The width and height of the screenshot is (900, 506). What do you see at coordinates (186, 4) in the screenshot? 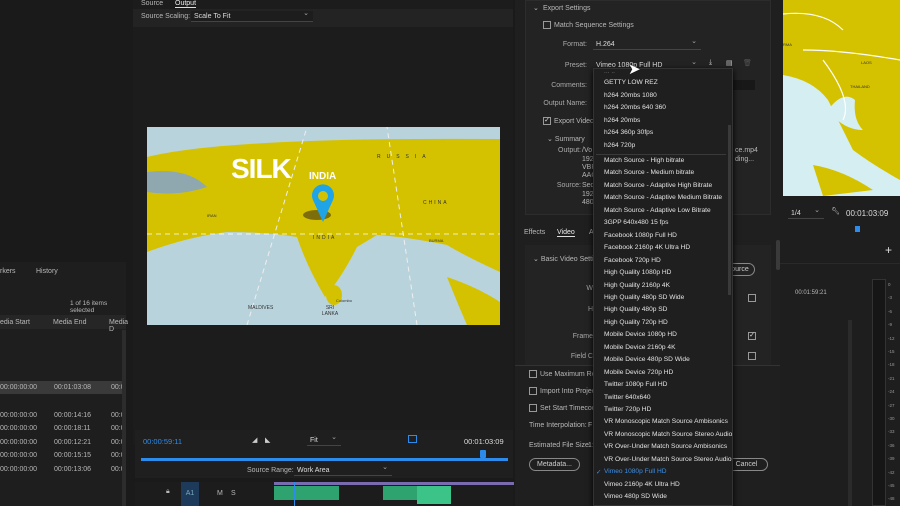
I see `tab-output: Output` at bounding box center [186, 4].